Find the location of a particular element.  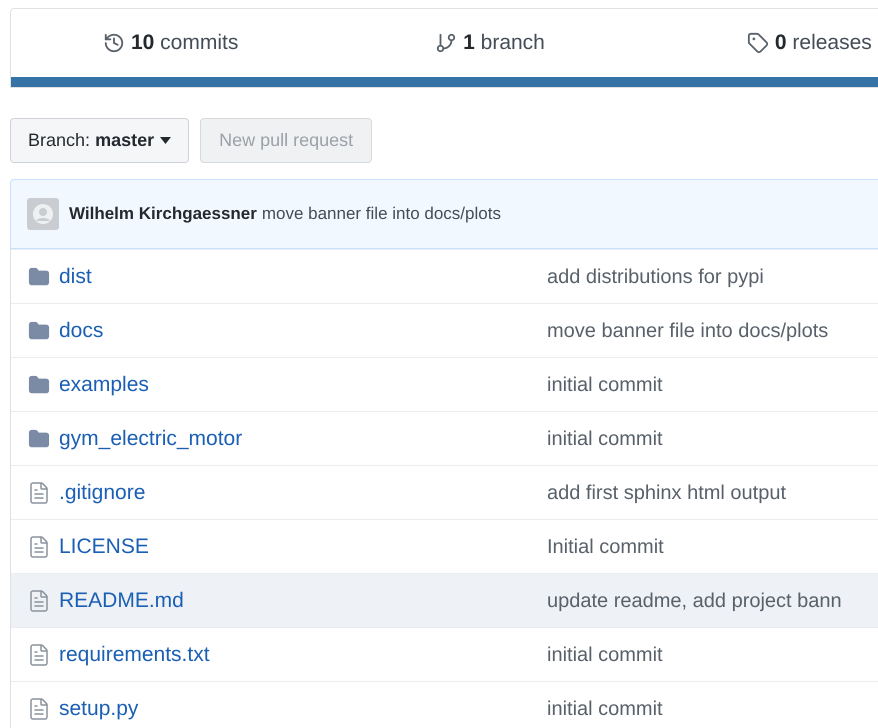

commit-message-link: move banner file into docs/plots is located at coordinates (687, 331).